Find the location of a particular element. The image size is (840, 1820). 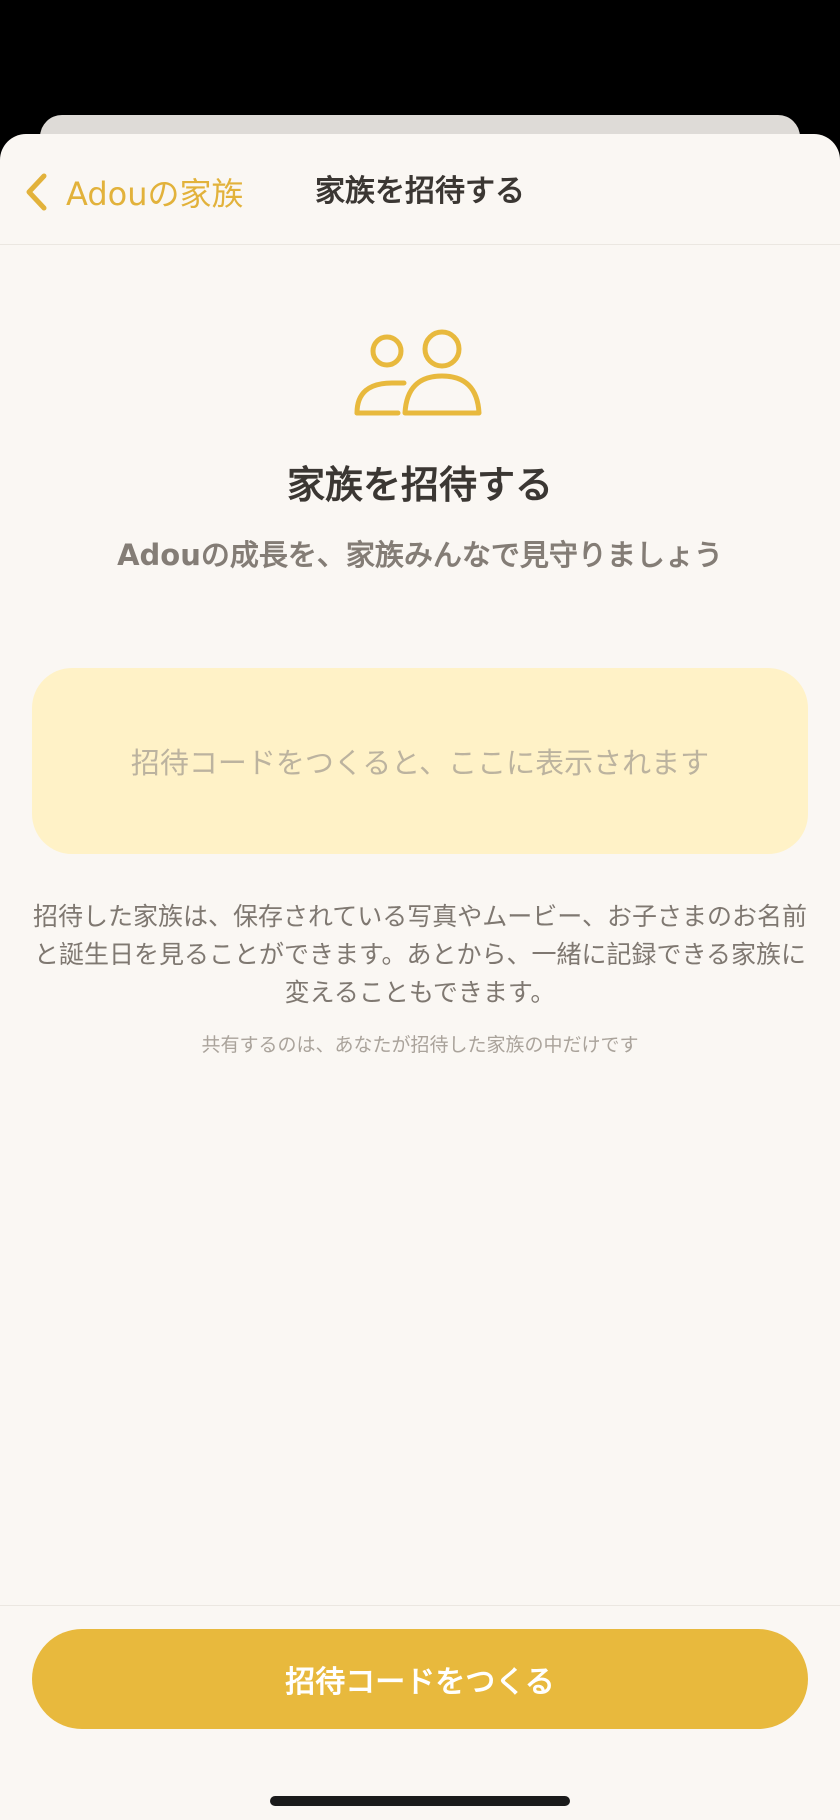

privacy-note: 共有するのは、あなたが招待した家族の中だけです is located at coordinates (420, 1045).